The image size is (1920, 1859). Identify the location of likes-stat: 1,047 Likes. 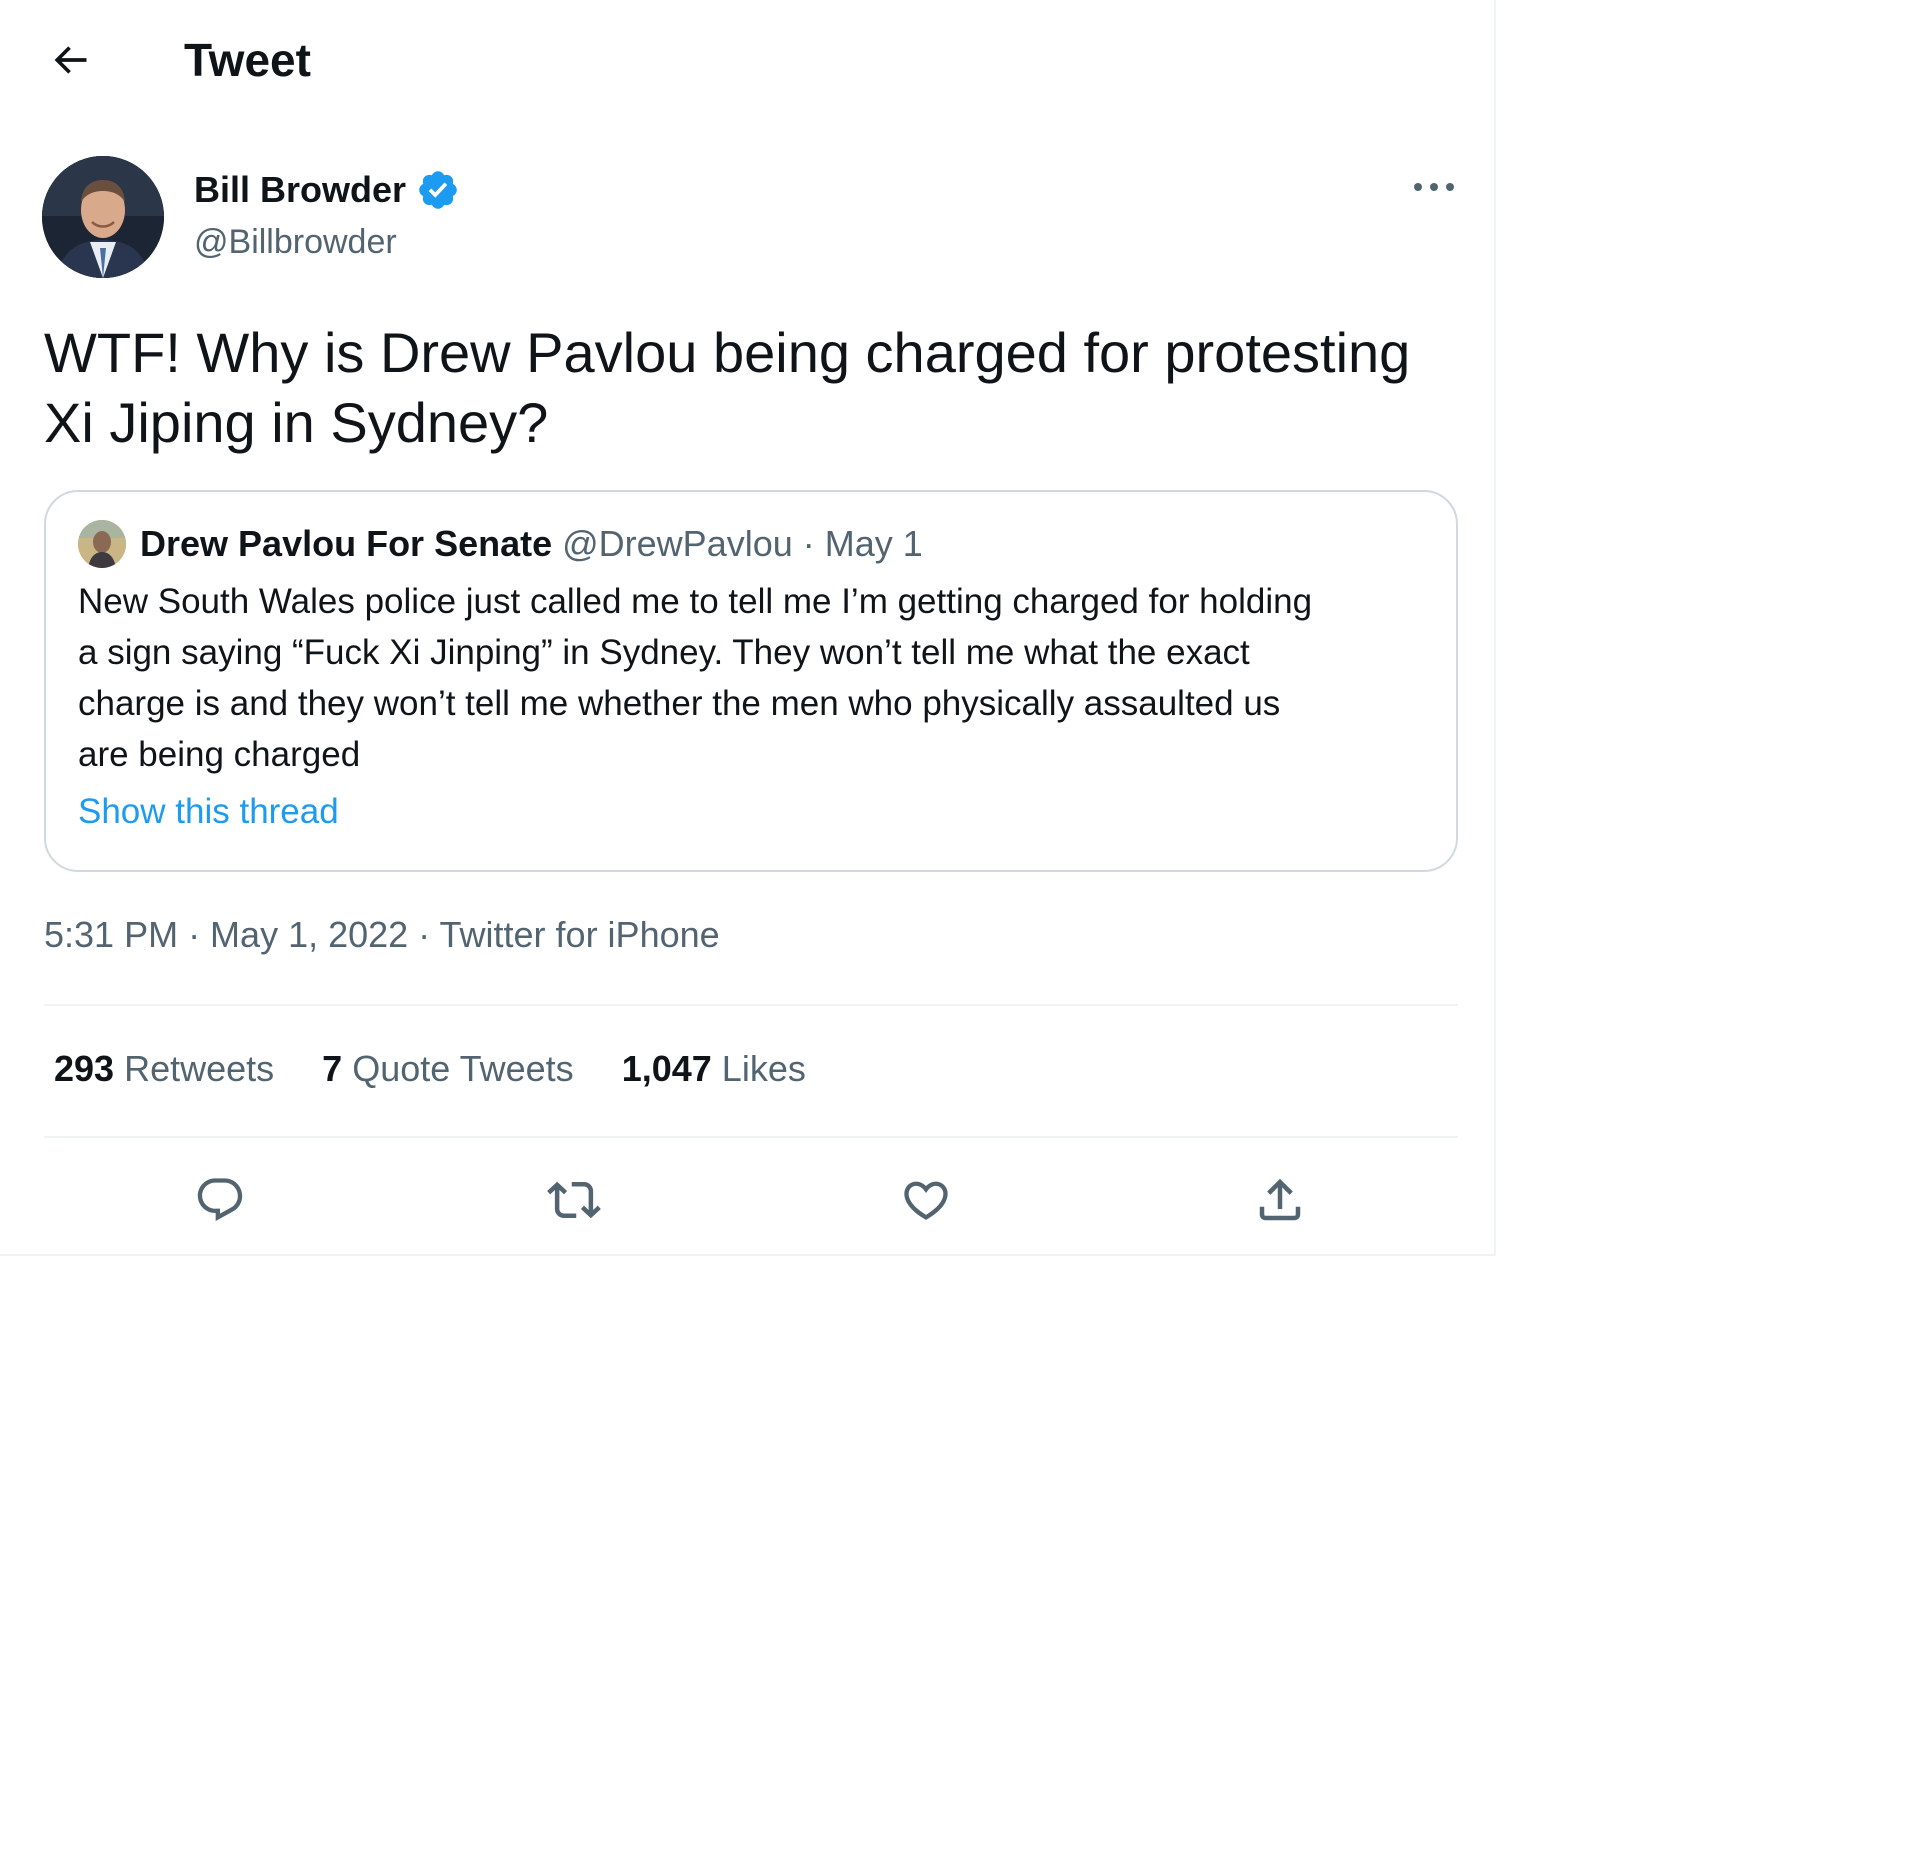
(714, 1069).